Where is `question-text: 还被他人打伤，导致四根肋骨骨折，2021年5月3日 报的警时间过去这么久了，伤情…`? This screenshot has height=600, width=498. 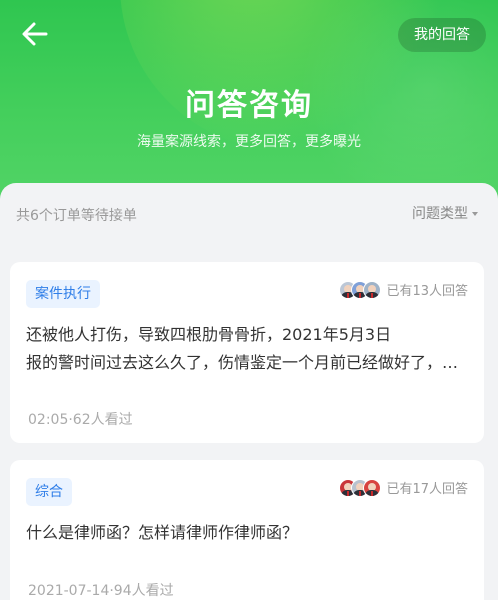 question-text: 还被他人打伤，导致四根肋骨骨折，2021年5月3日 报的警时间过去这么久了，伤情… is located at coordinates (247, 349).